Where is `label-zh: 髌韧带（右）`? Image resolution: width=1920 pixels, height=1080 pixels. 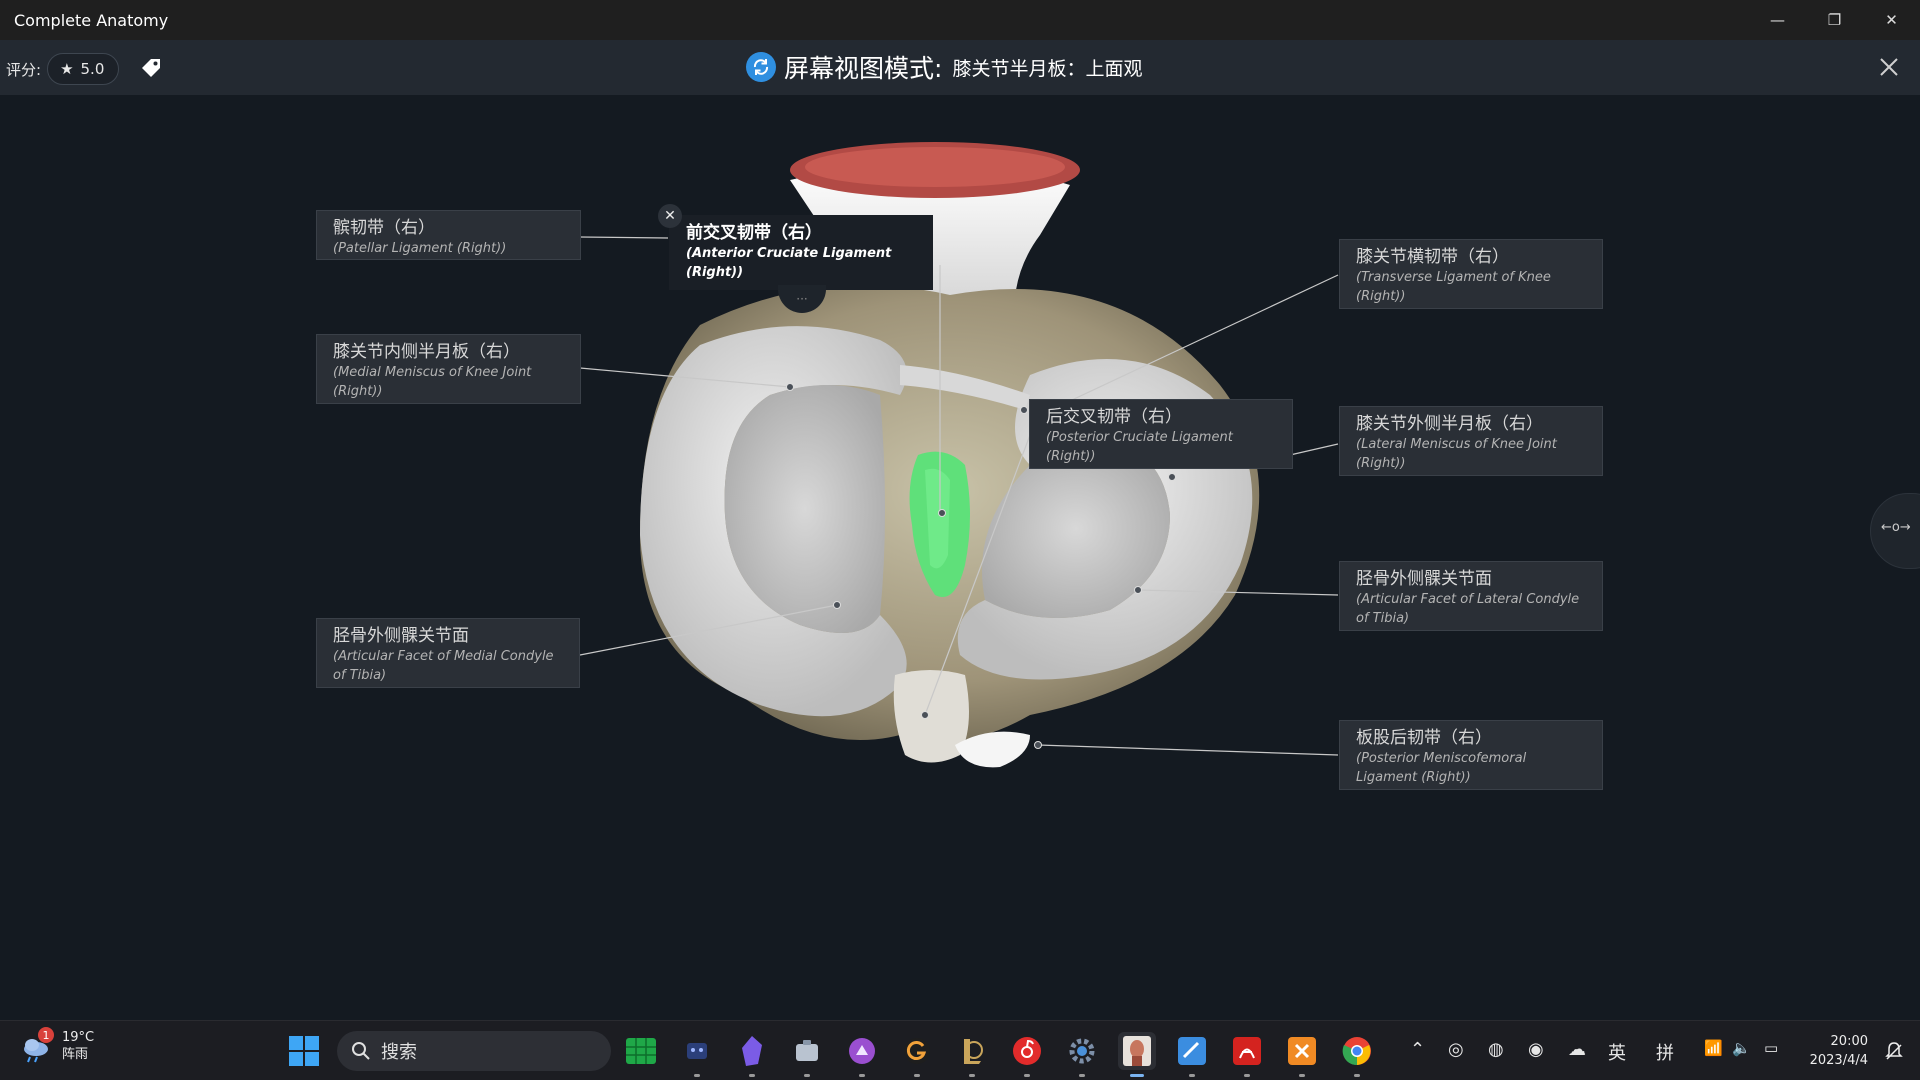 label-zh: 髌韧带（右） is located at coordinates (384, 228).